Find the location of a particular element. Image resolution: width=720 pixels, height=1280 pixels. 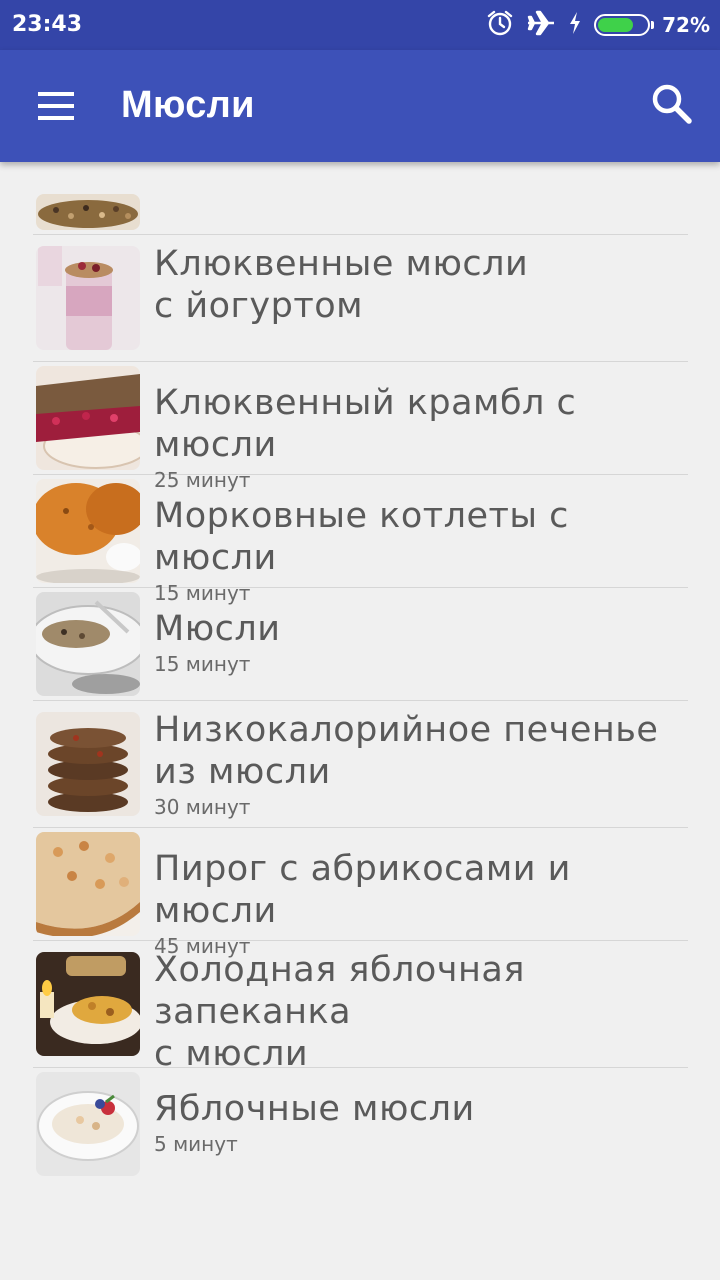

list-item: Морковные котлеты с мюсли 15 минут is located at coordinates (360, 540).